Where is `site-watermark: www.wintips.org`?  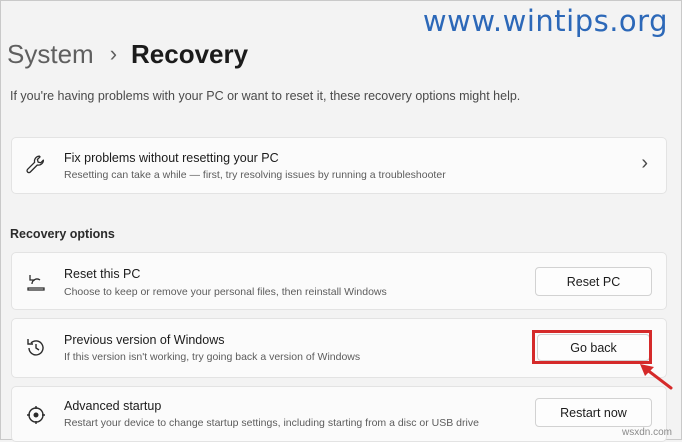 site-watermark: www.wintips.org is located at coordinates (545, 21).